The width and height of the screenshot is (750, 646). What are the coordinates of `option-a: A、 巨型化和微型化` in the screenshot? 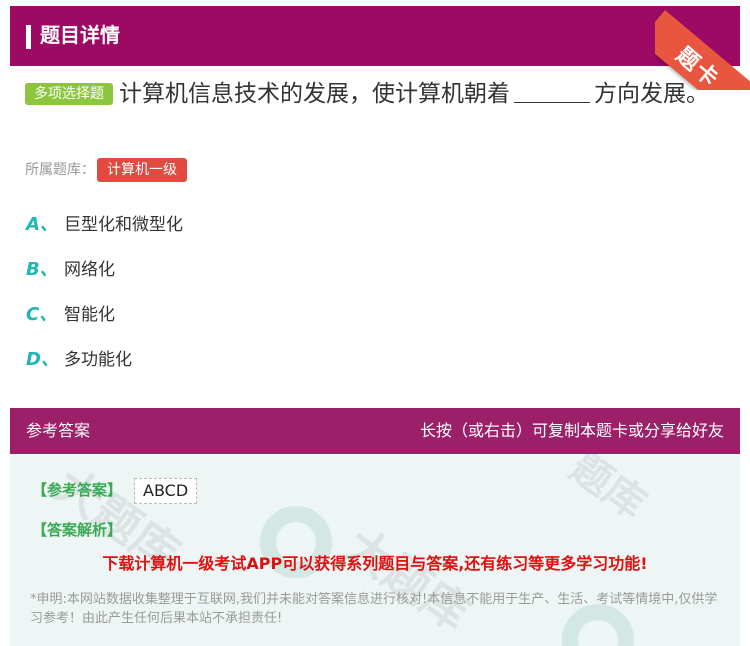 It's located at (104, 225).